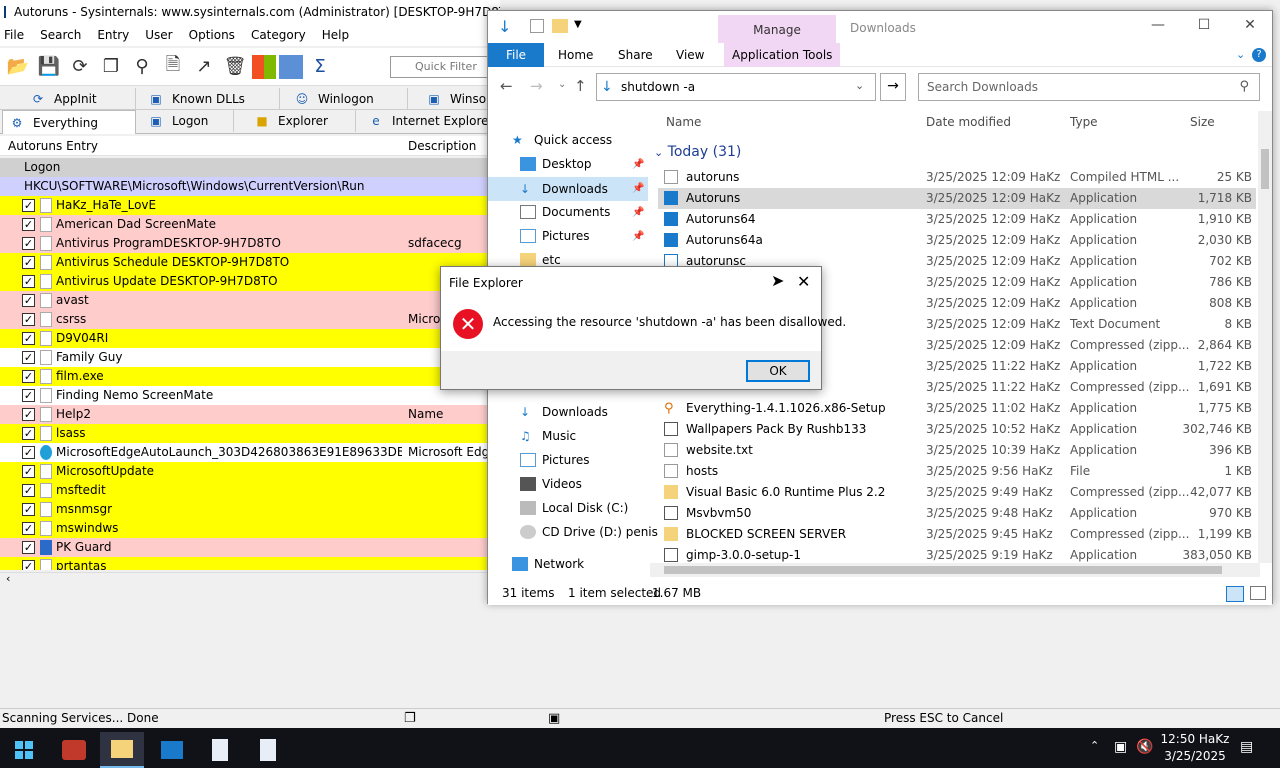 This screenshot has height=768, width=1280. I want to click on address-bar: ↓ shutdown -a ⌄, so click(736, 87).